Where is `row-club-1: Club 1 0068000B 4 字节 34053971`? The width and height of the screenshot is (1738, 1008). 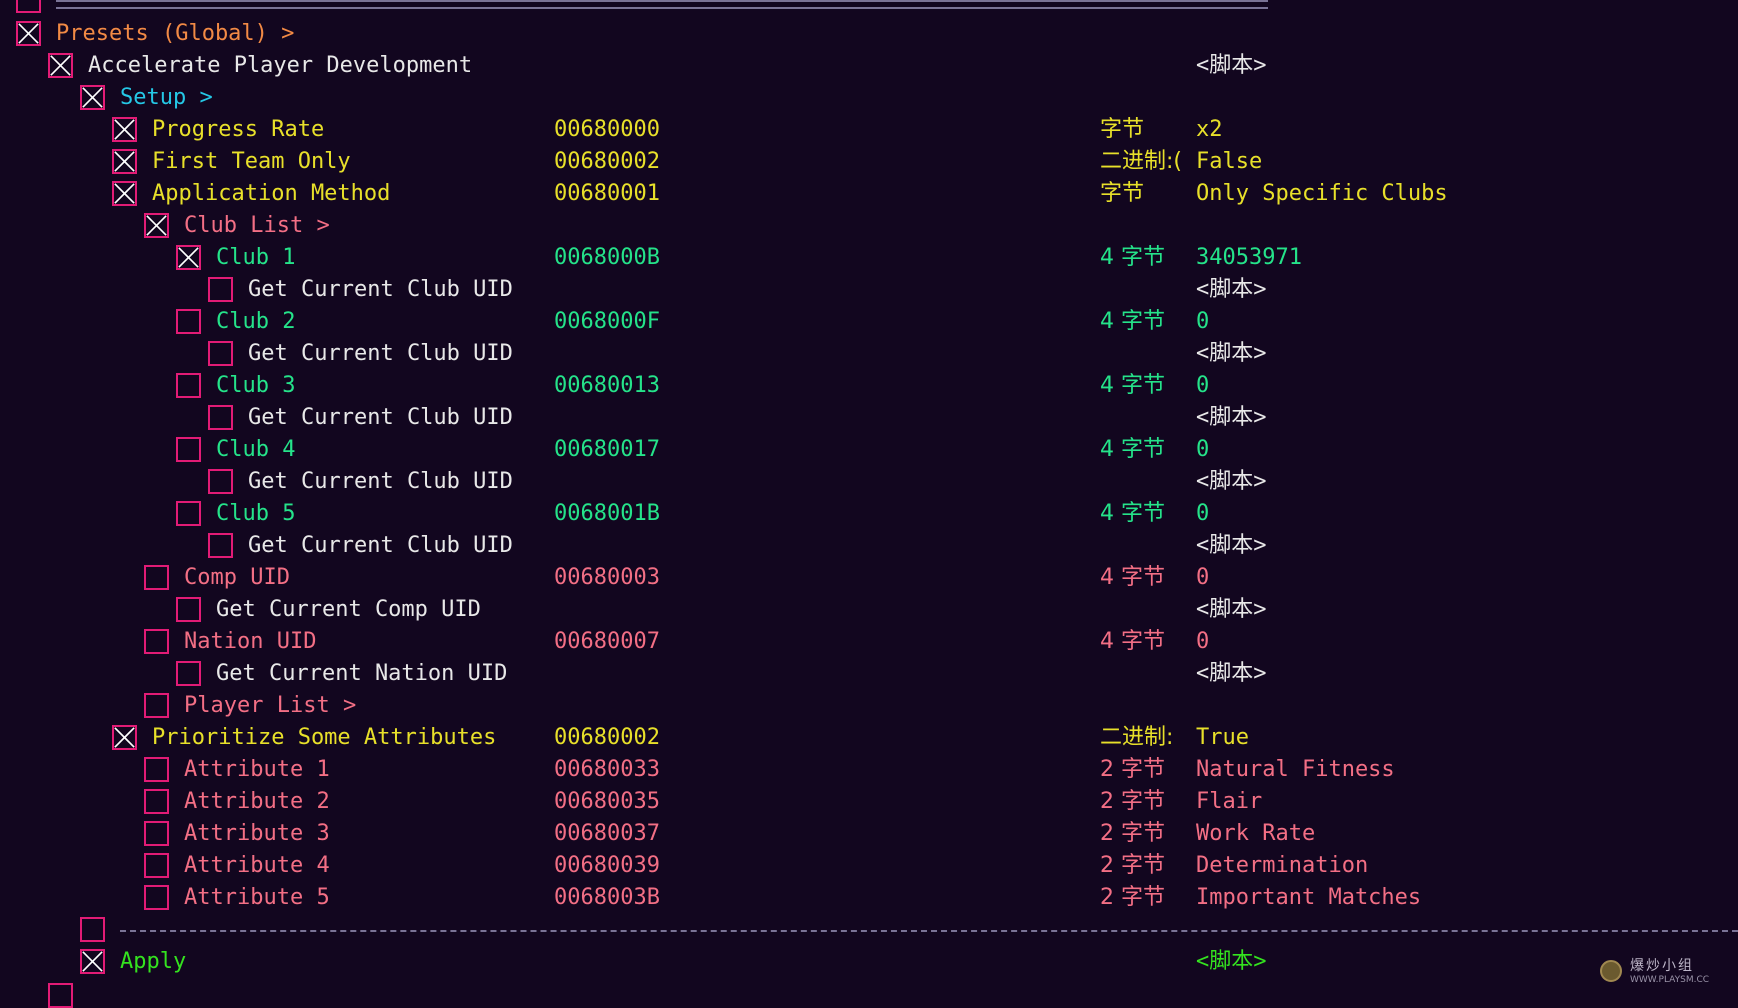 row-club-1: Club 1 0068000B 4 字节 34053971 is located at coordinates (869, 258).